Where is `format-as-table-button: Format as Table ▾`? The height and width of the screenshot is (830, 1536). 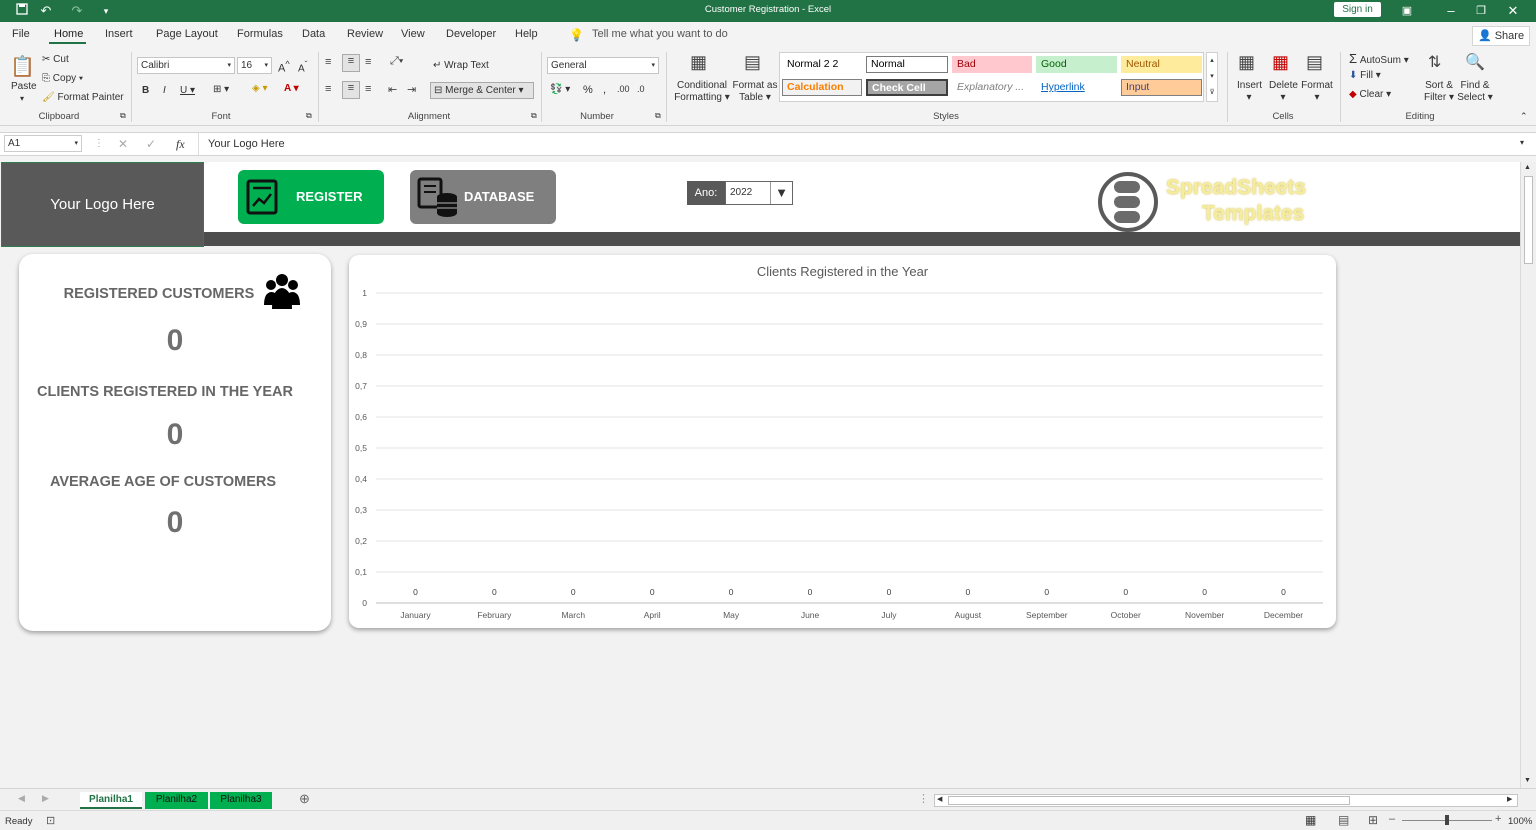
format-as-table-button: Format as Table ▾ is located at coordinates (755, 92).